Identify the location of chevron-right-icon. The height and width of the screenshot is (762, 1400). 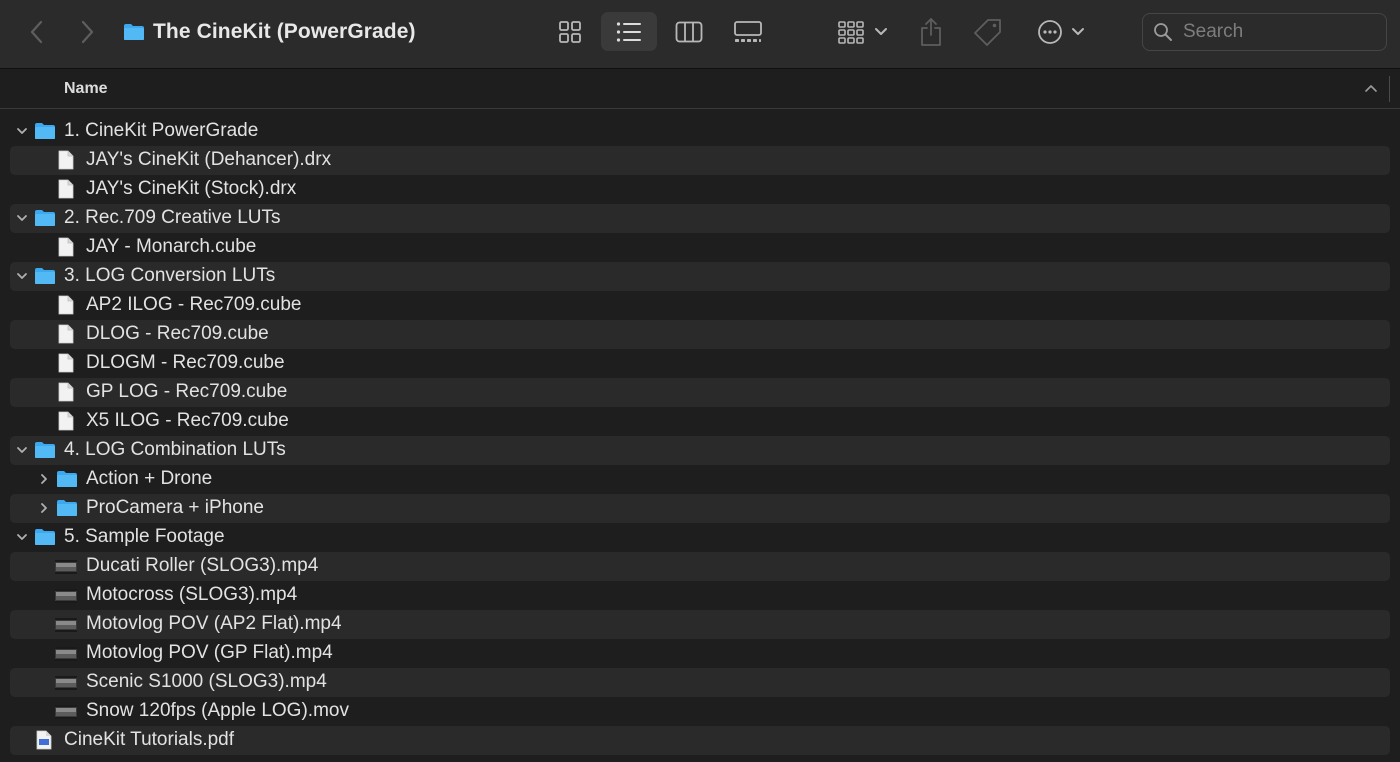
(87, 32).